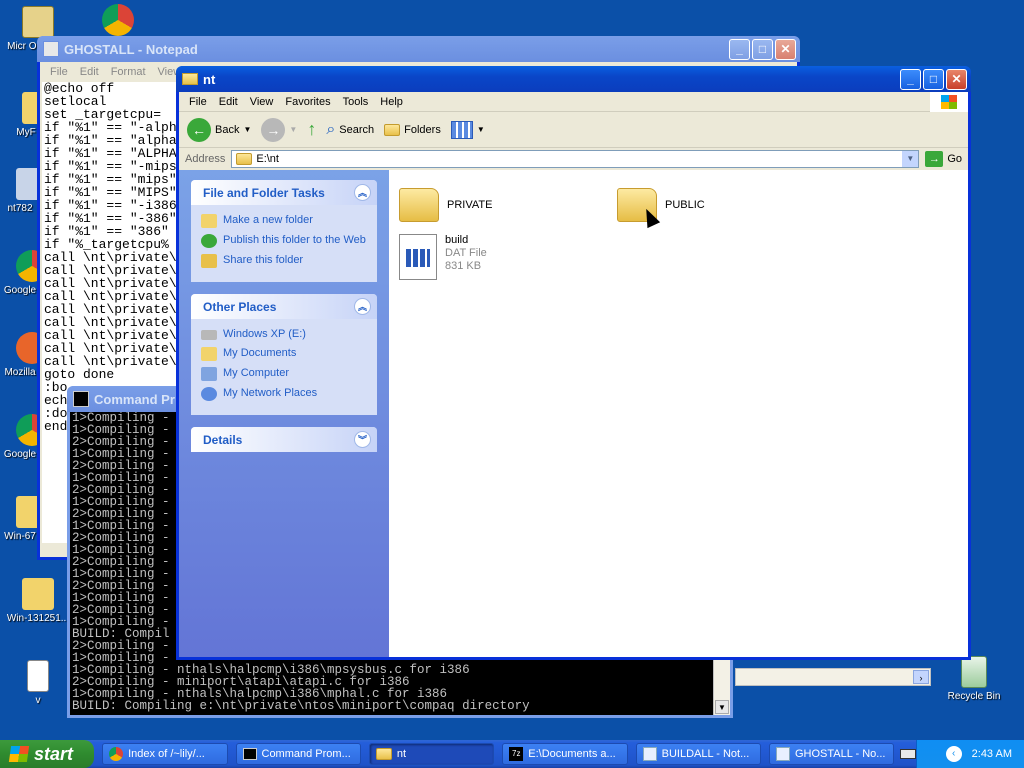 The width and height of the screenshot is (1024, 768). Describe the element at coordinates (974, 672) in the screenshot. I see `recycle-bin-icon` at that location.